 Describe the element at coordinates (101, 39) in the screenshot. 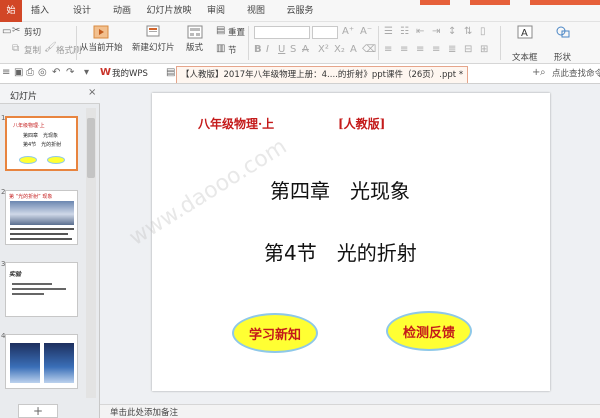

I see `from-current-button: 从当前开始` at that location.